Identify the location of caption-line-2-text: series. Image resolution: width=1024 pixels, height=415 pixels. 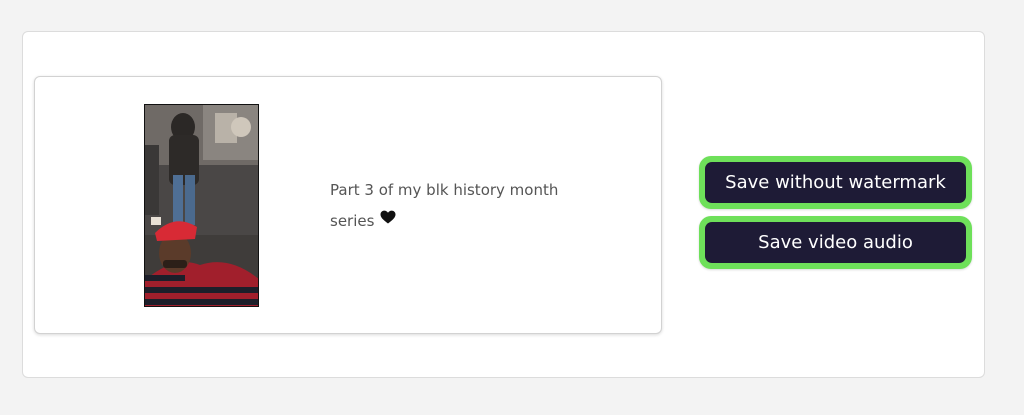
(352, 221).